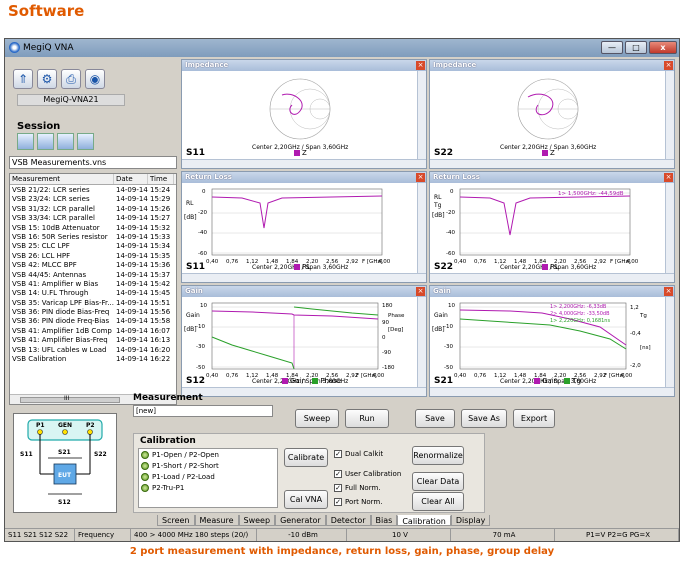 The height and width of the screenshot is (566, 684). What do you see at coordinates (342, 48) in the screenshot?
I see `title-bar: MegiQ VNA — □ x` at bounding box center [342, 48].